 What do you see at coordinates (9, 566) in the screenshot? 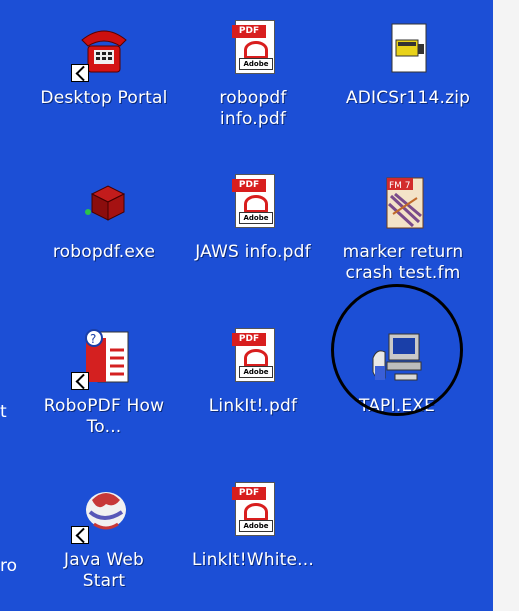
I see `partial-icon-label: ro` at bounding box center [9, 566].